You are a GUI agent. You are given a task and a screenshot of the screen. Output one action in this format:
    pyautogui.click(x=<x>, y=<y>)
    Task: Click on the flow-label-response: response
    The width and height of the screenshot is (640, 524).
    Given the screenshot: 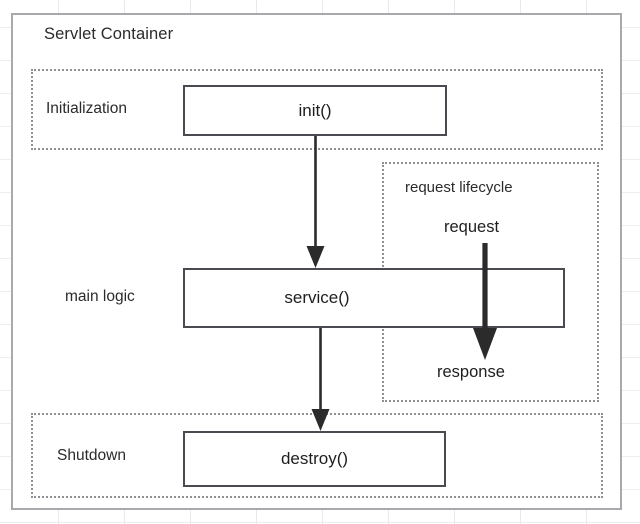 What is the action you would take?
    pyautogui.click(x=471, y=372)
    